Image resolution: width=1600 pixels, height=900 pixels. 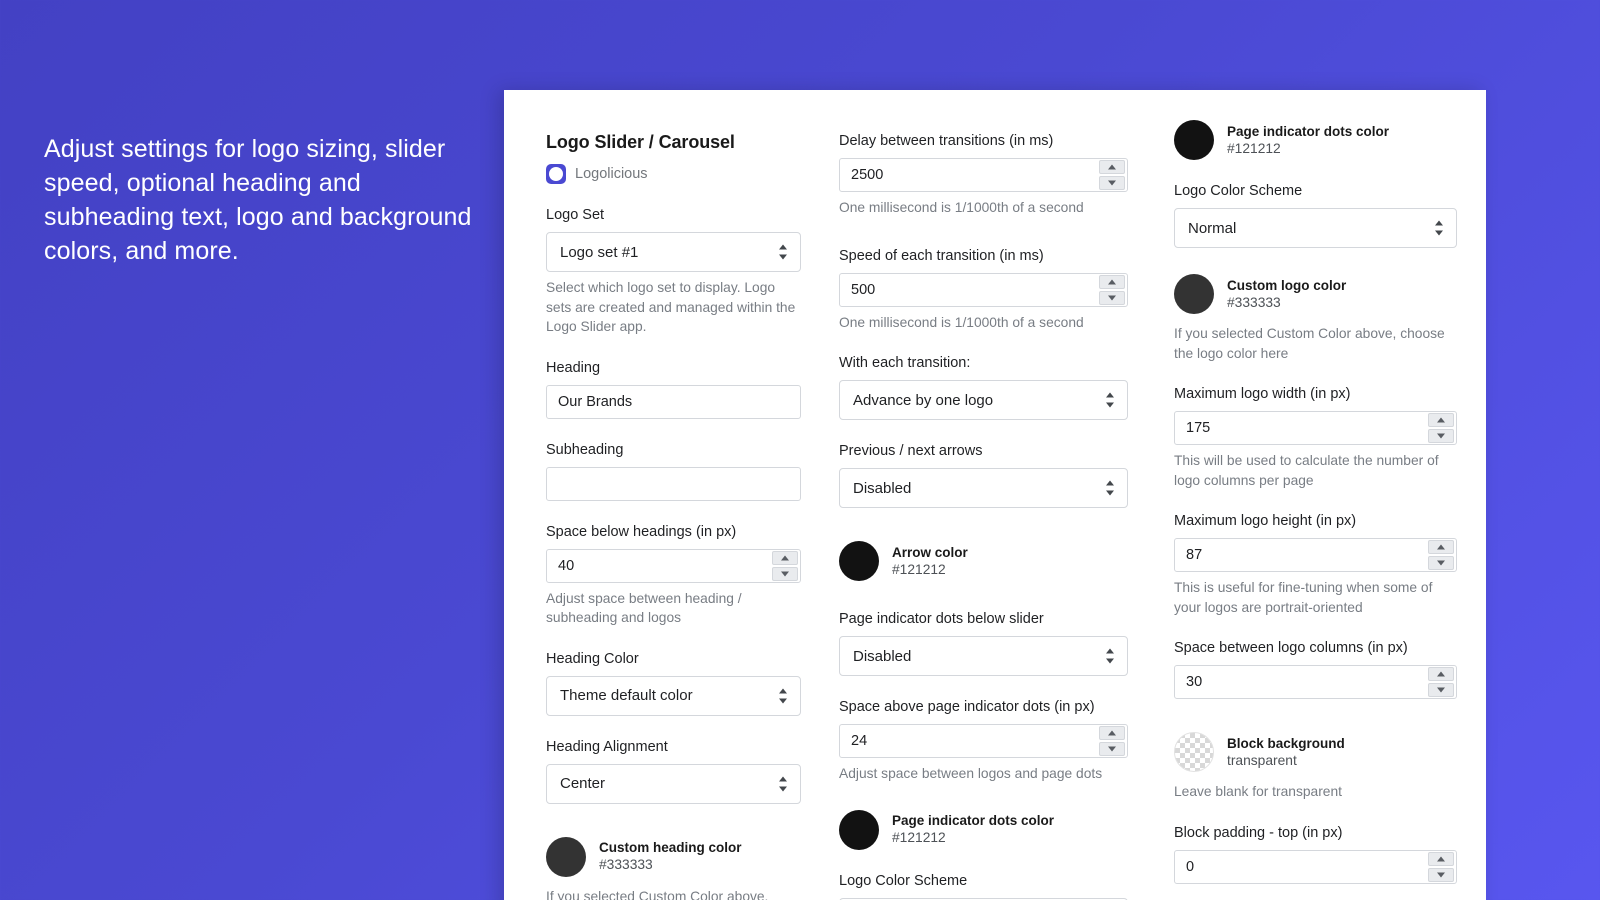 What do you see at coordinates (673, 483) in the screenshot?
I see `subheading-input` at bounding box center [673, 483].